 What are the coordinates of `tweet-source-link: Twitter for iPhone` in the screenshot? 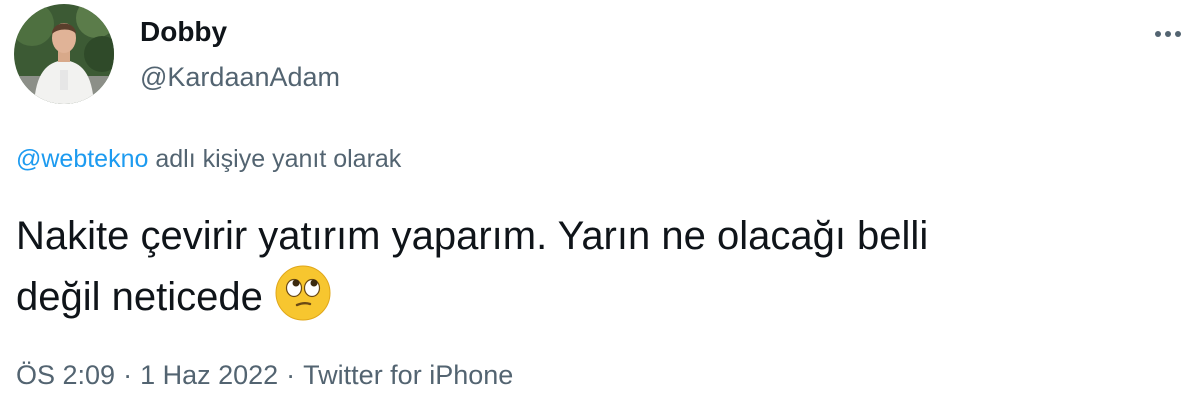 It's located at (408, 375).